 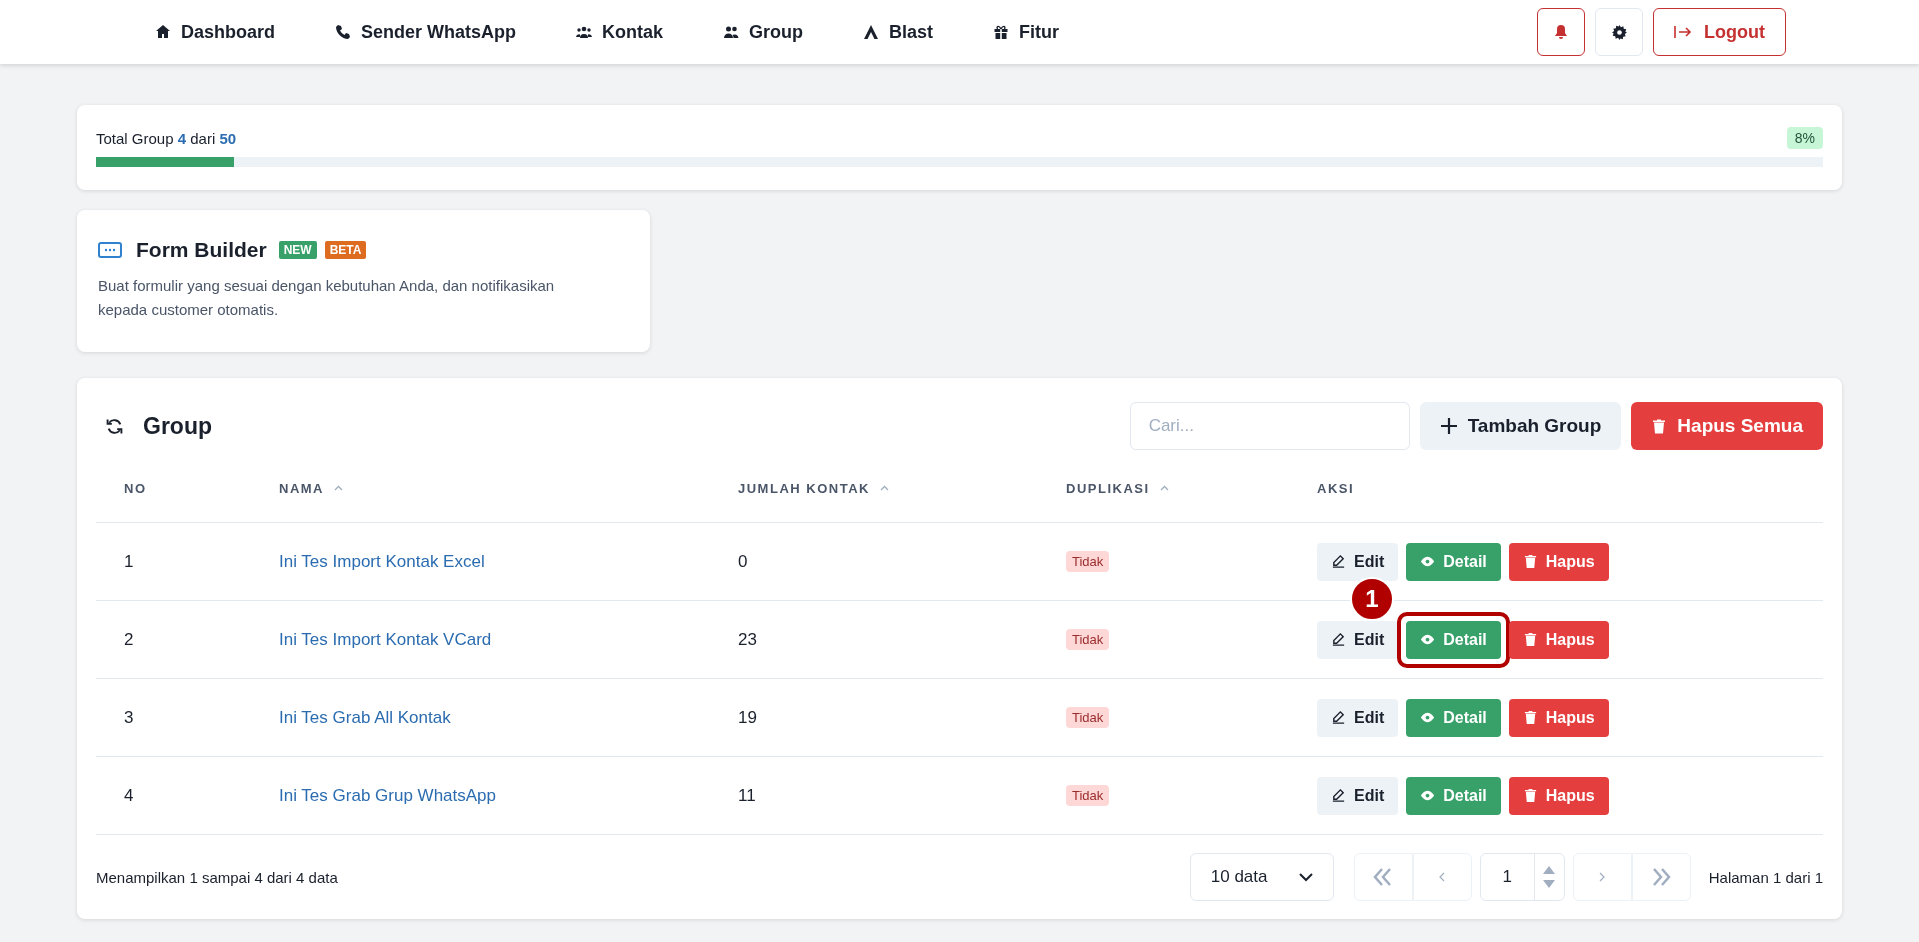 What do you see at coordinates (508, 795) in the screenshot?
I see `group-name-link: Ini Tes Grab Grup WhatsApp` at bounding box center [508, 795].